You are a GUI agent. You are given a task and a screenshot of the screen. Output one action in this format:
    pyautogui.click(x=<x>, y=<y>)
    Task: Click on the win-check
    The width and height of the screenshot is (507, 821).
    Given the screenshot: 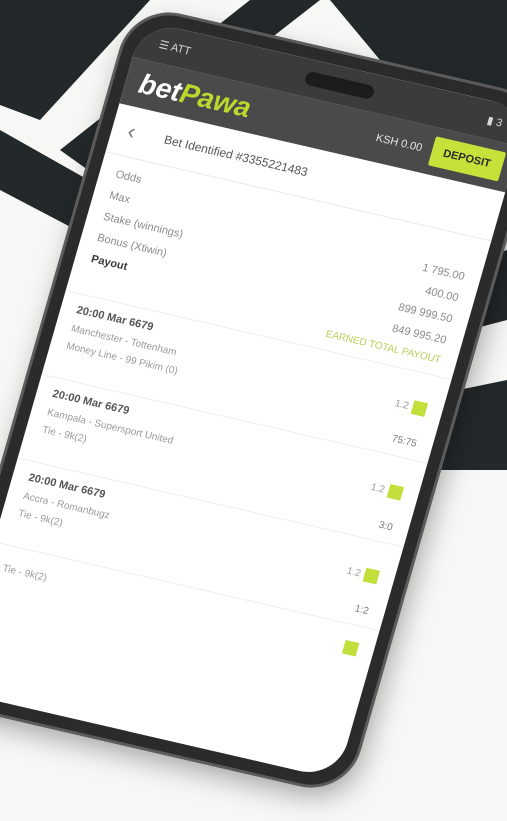 What is the action you would take?
    pyautogui.click(x=350, y=648)
    